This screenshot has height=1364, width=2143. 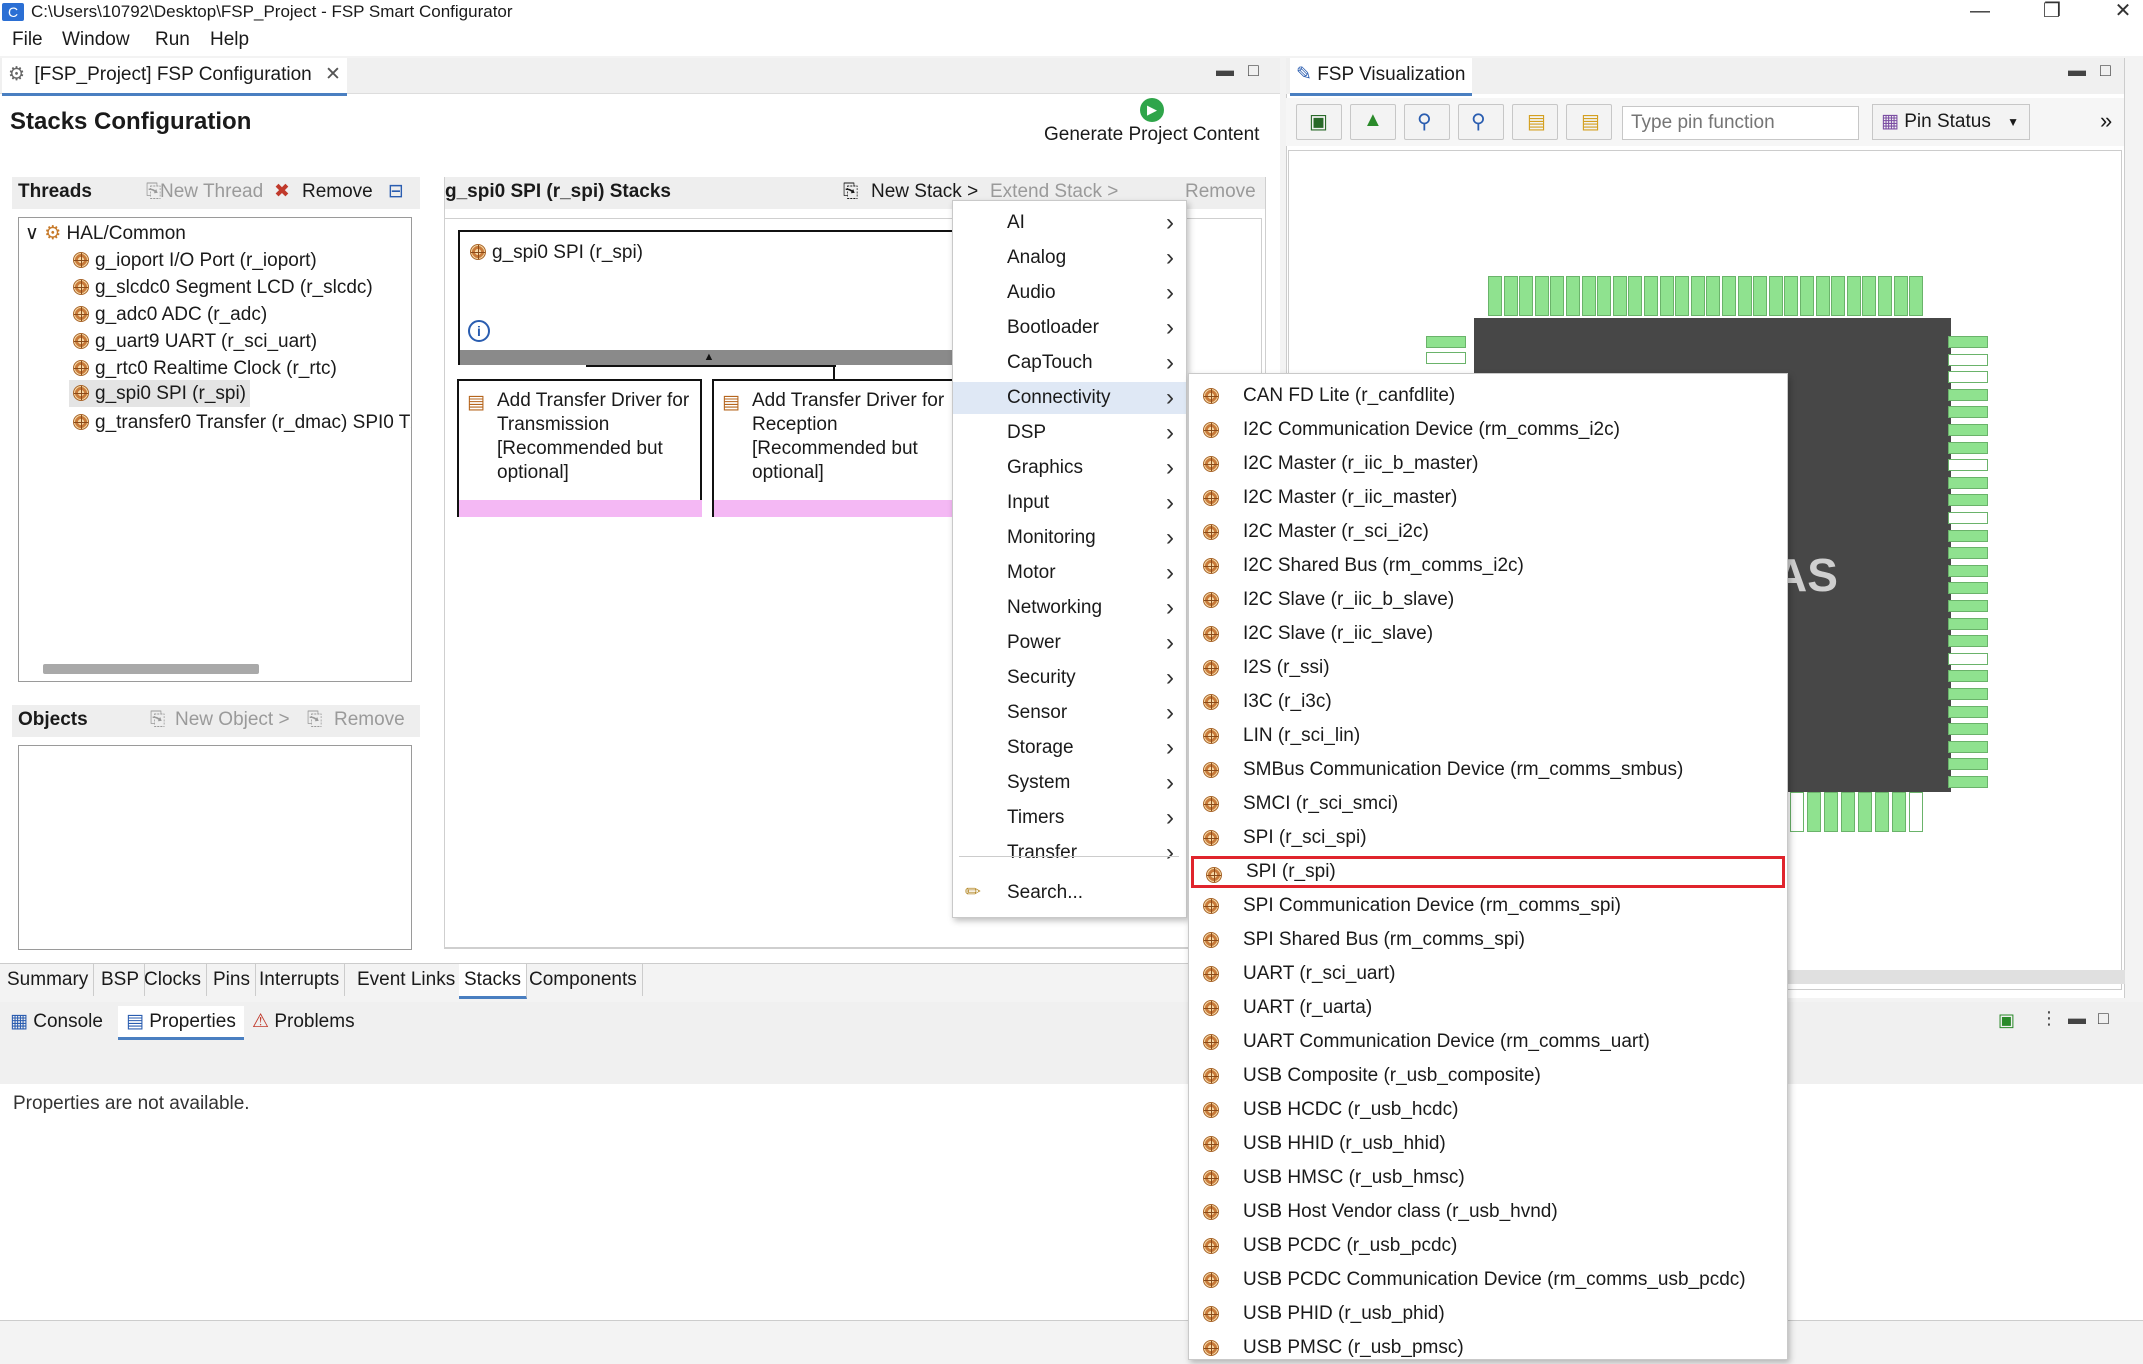 What do you see at coordinates (1488, 1076) in the screenshot?
I see `menu-item-module: USB Composite (r_usb_composite)` at bounding box center [1488, 1076].